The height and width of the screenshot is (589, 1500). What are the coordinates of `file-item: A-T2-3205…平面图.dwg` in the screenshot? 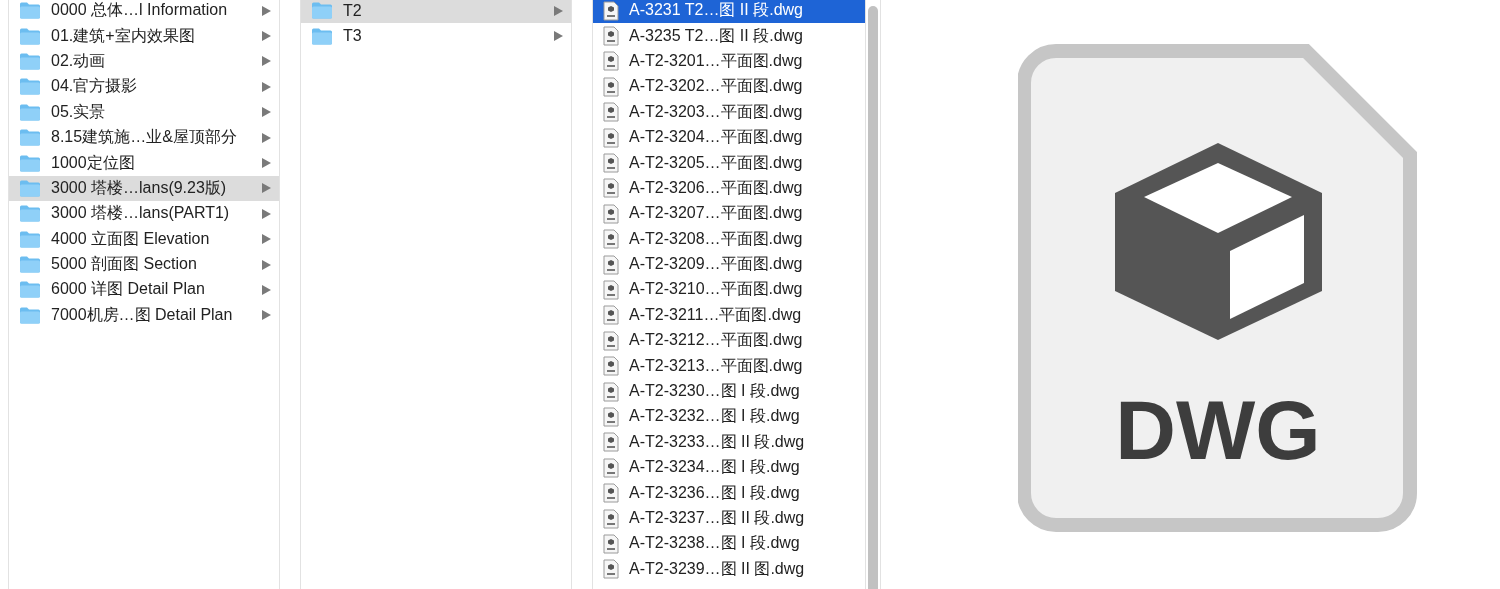 It's located at (729, 163).